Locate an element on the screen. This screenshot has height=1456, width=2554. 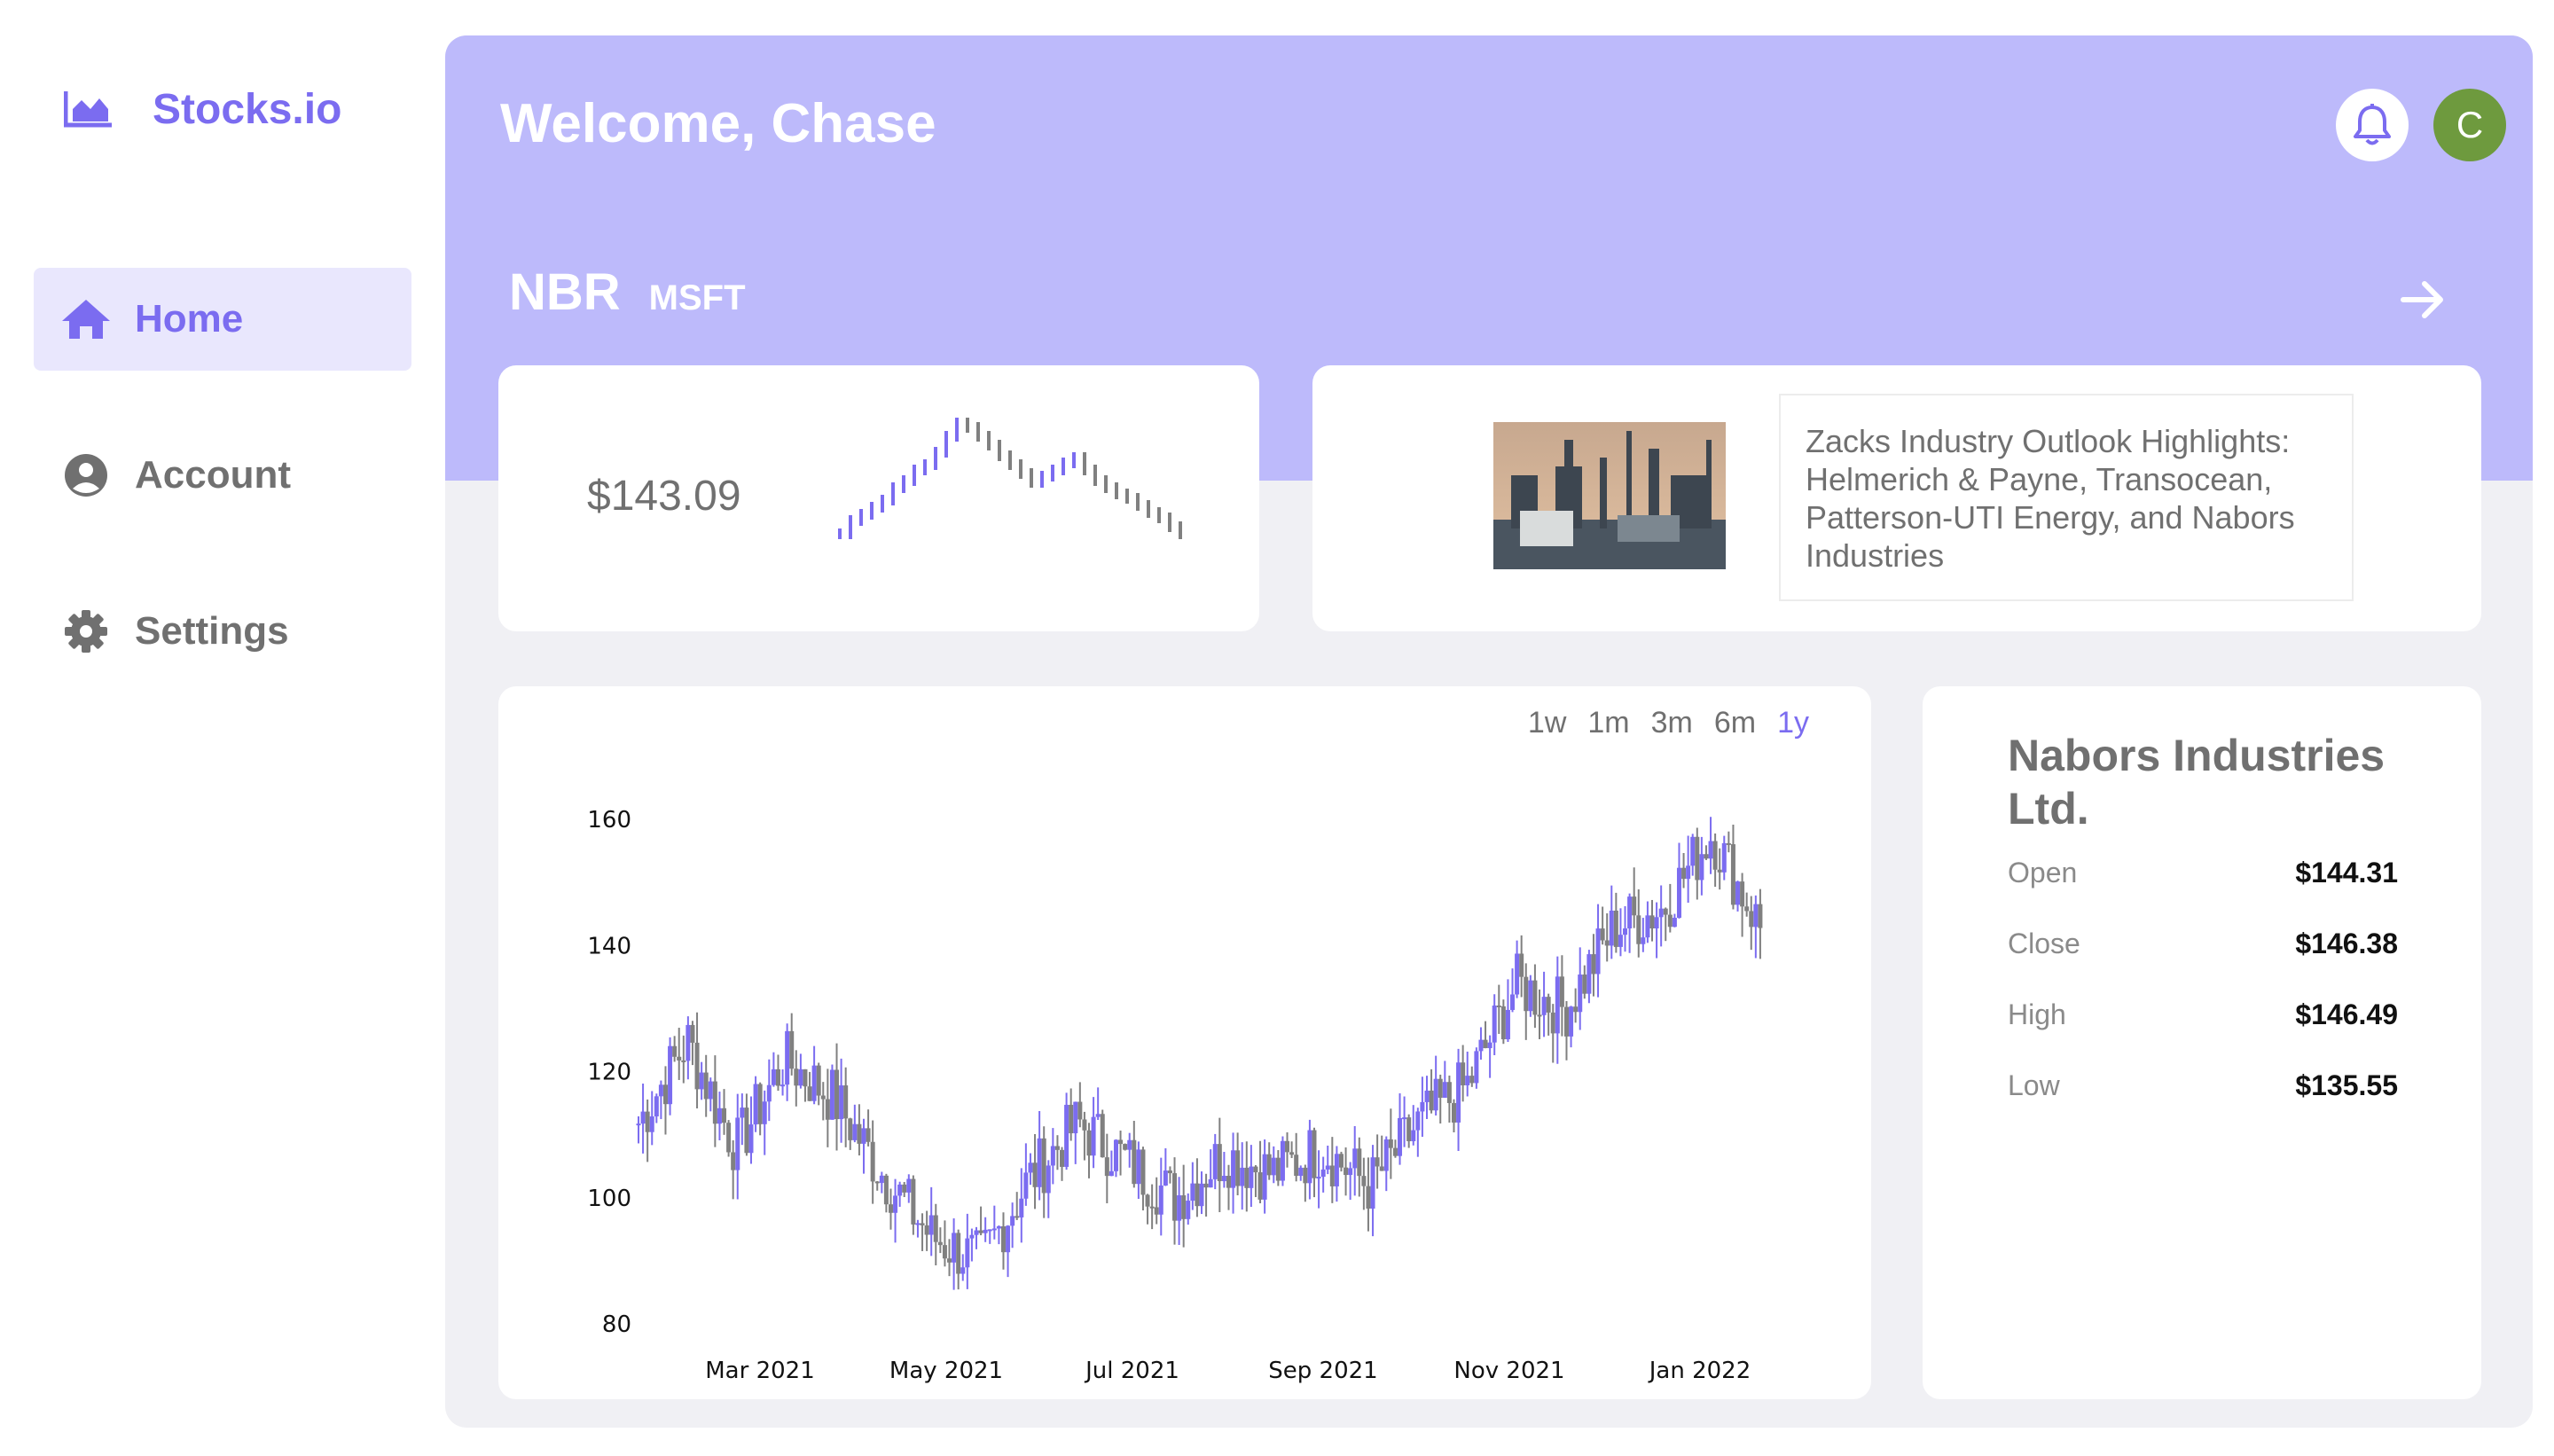
brand-logo: Stocks.io is located at coordinates (202, 109).